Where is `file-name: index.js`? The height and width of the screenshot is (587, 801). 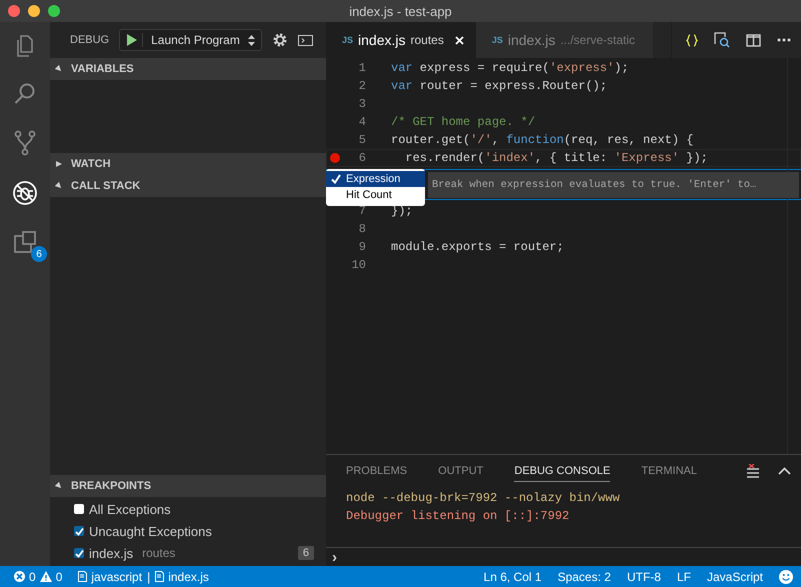
file-name: index.js is located at coordinates (188, 577).